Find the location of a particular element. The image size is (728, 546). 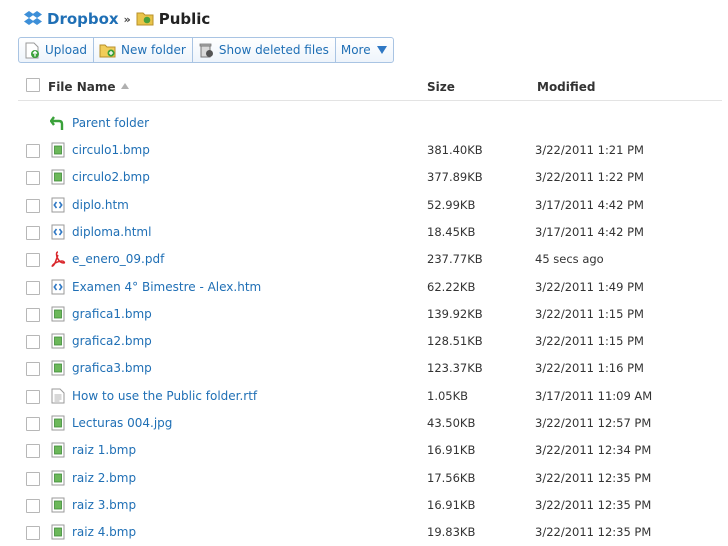

file-name-link: raiz 4.bmp is located at coordinates (104, 532).